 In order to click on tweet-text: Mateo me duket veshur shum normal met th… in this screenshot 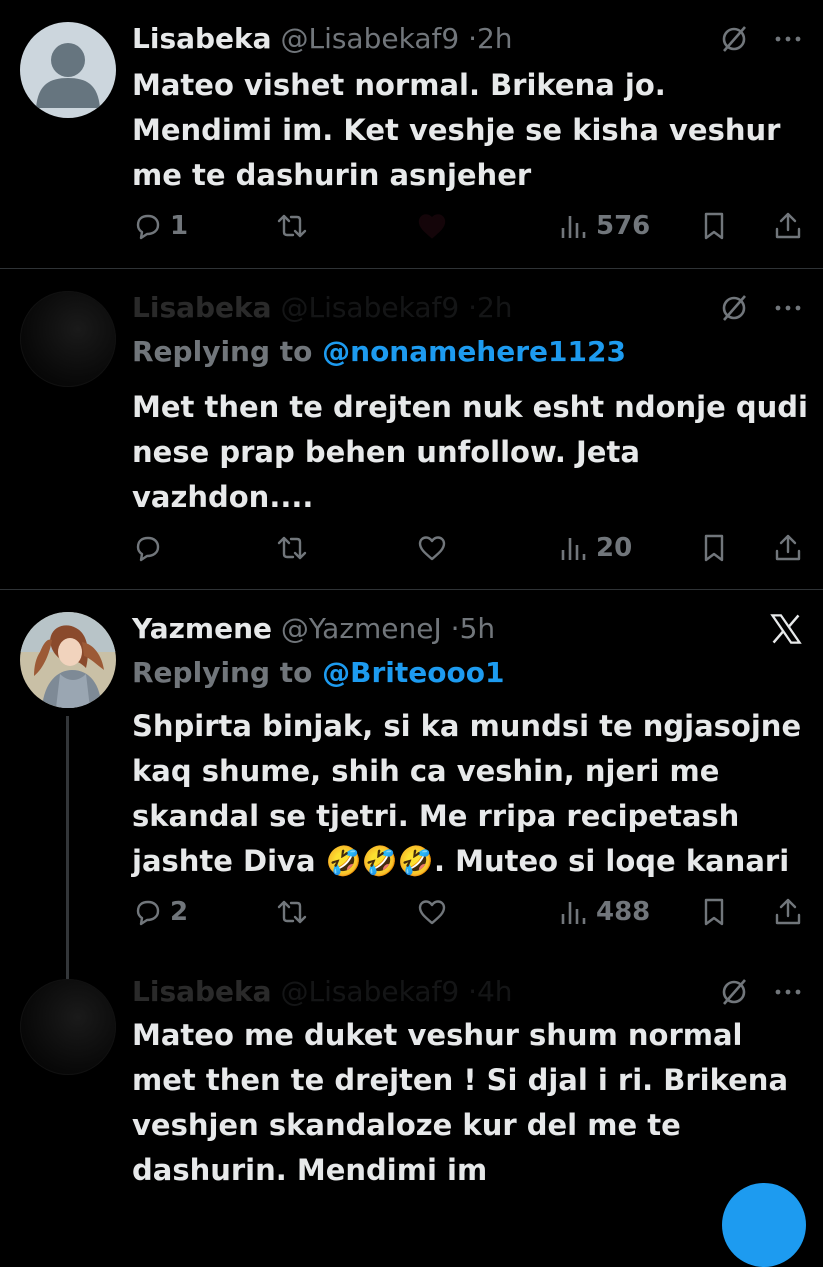, I will do `click(472, 1103)`.